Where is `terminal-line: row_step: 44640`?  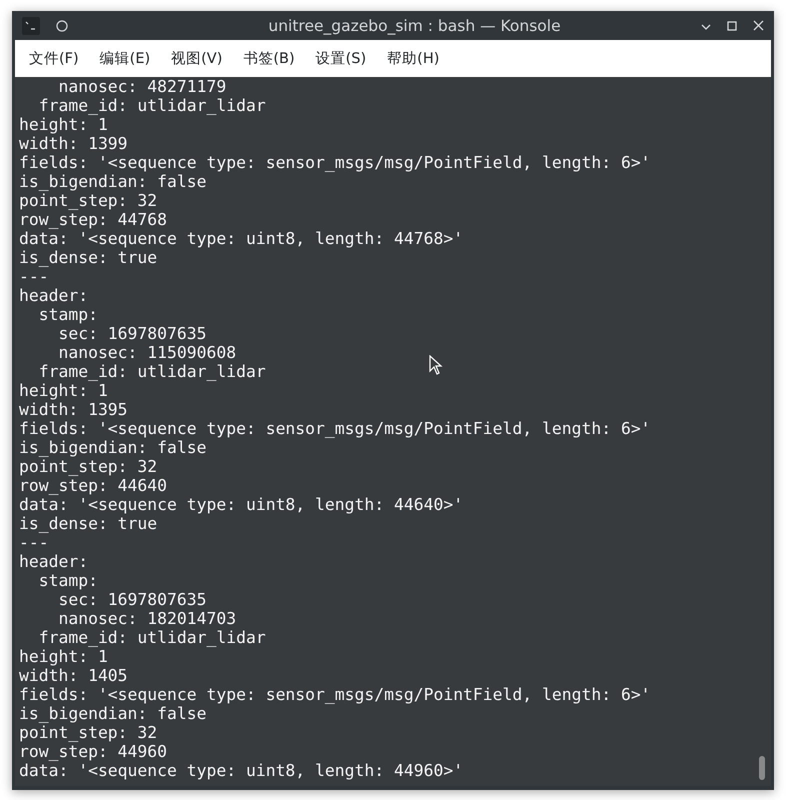
terminal-line: row_step: 44640 is located at coordinates (93, 485).